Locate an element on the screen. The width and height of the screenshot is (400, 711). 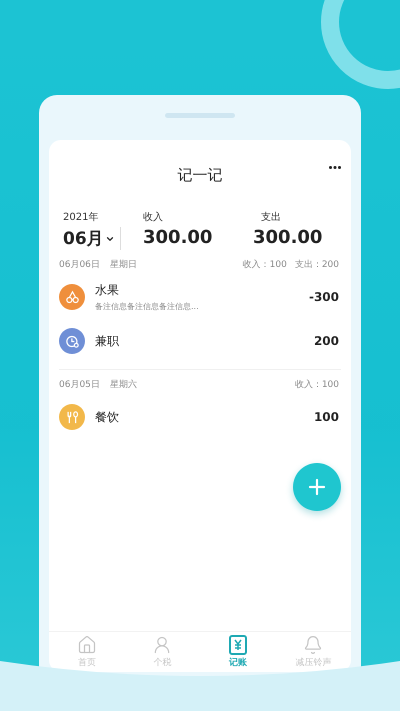
nav-tab: 记账 is located at coordinates (238, 652).